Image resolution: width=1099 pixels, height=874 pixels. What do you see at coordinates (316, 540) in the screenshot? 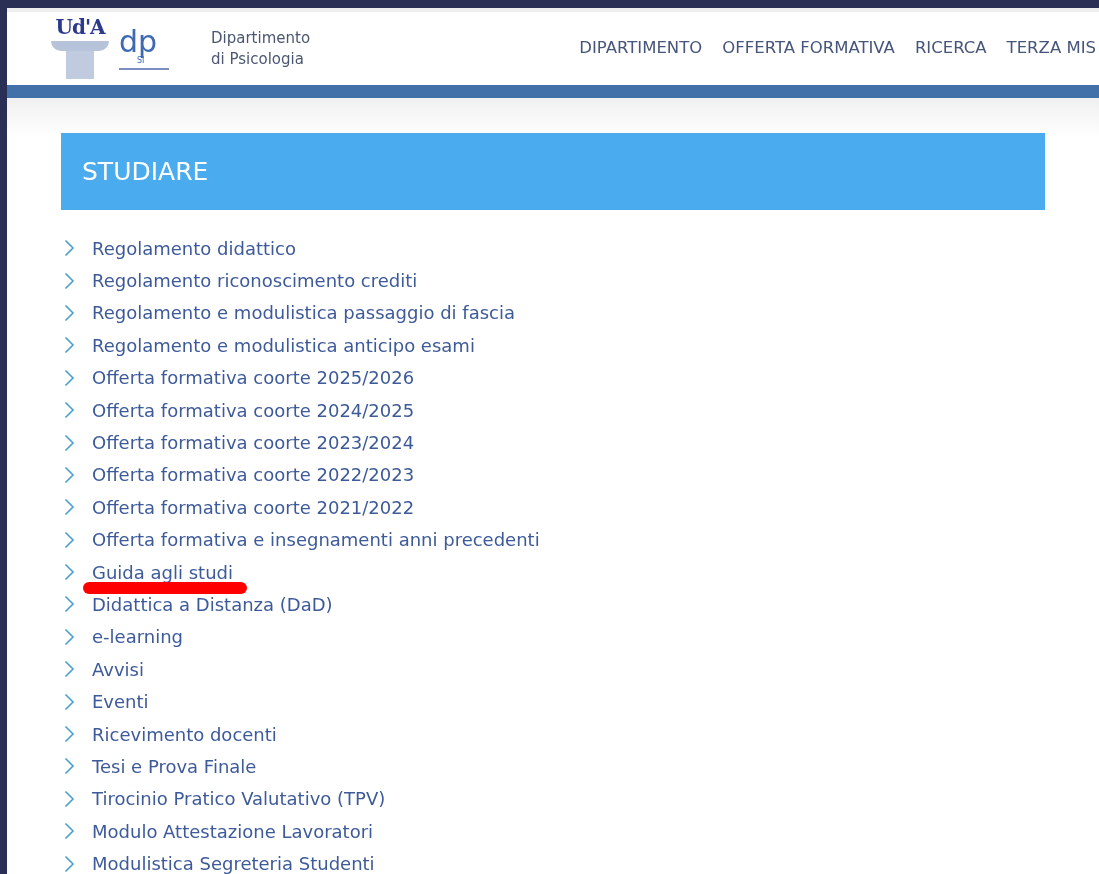
I see `section-link: Offerta formativa e insegnamenti anni precedenti` at bounding box center [316, 540].